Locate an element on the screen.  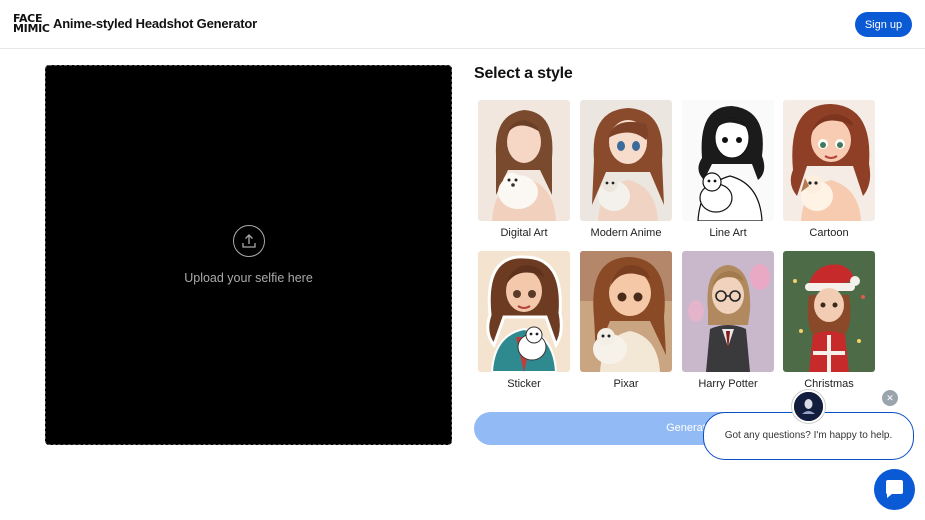
style-option-digital-art: Digital Art is located at coordinates (524, 170).